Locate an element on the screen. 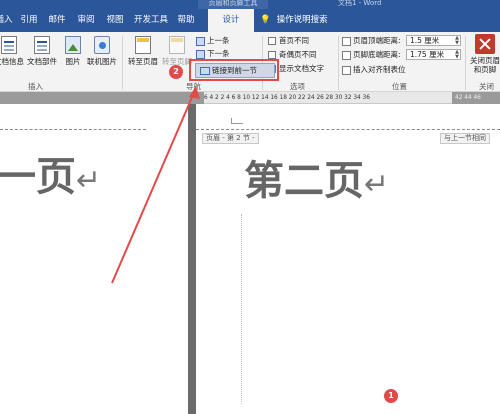  step-2-badge: 2 is located at coordinates (176, 72).